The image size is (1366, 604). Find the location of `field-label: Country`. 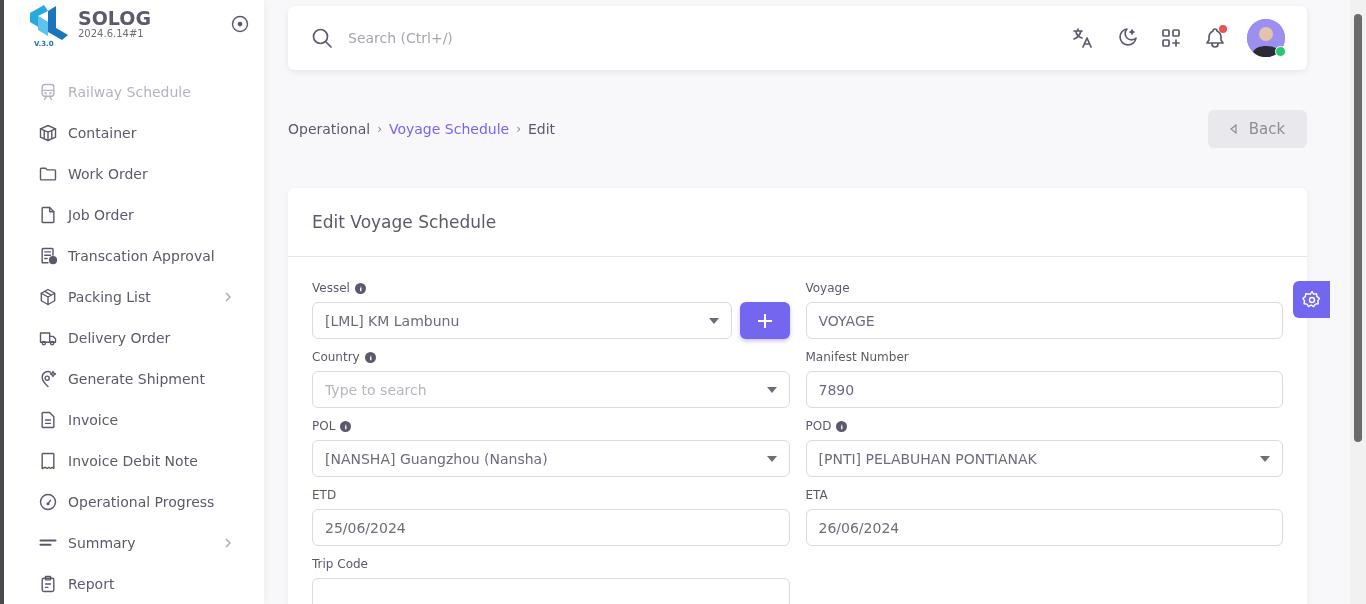

field-label: Country is located at coordinates (336, 357).